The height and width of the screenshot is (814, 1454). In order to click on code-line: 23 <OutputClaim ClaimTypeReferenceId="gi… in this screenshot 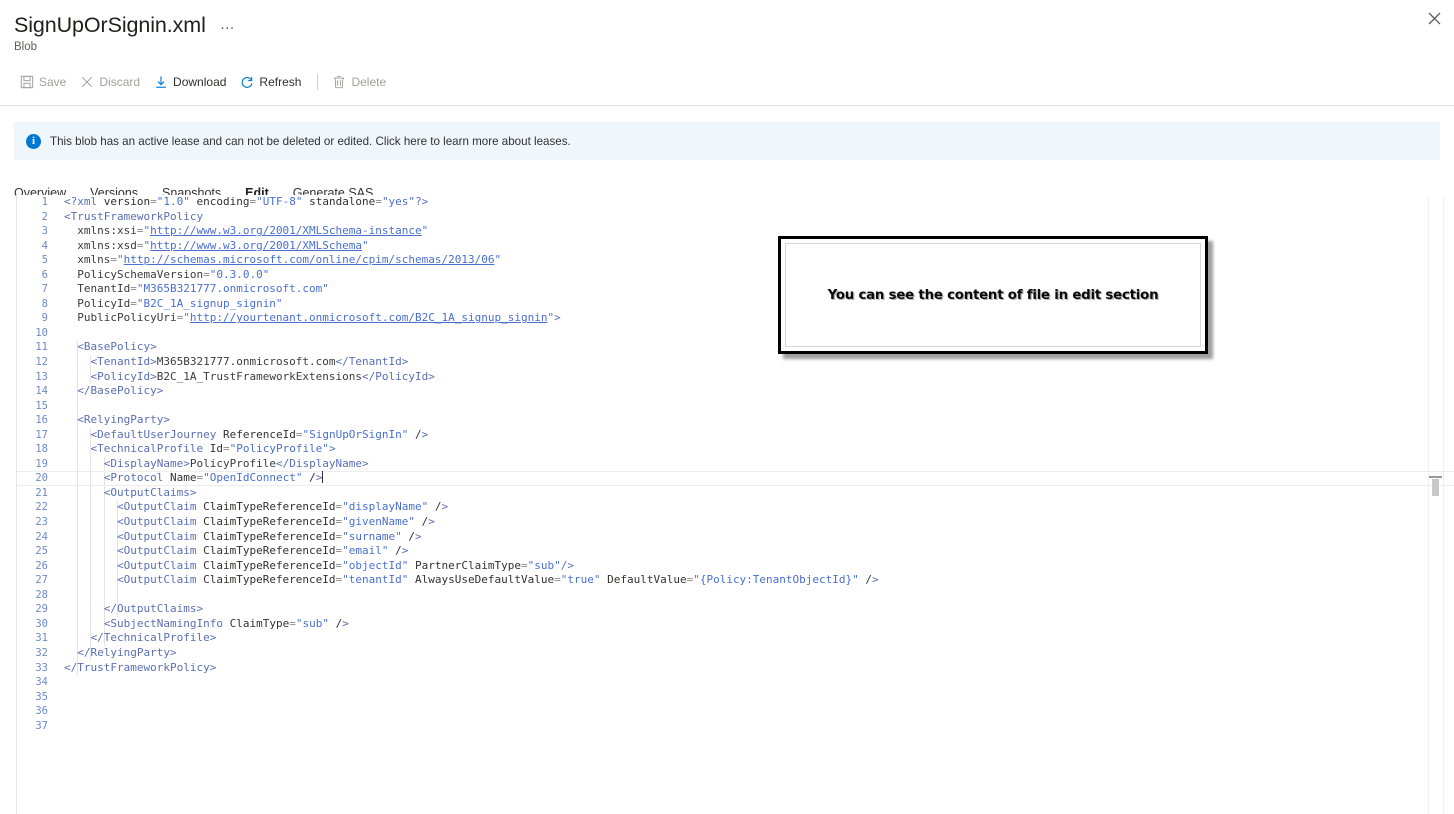, I will do `click(735, 522)`.